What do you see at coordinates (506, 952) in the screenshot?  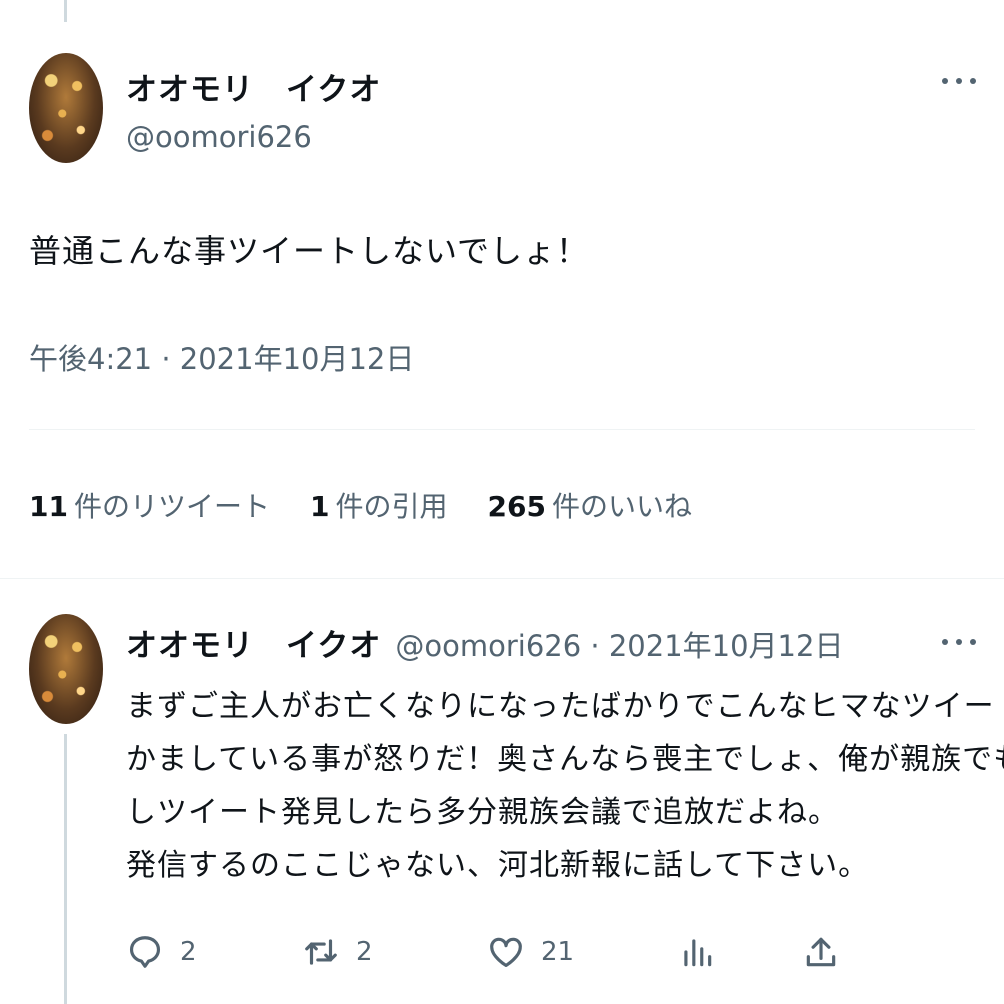 I see `like-icon` at bounding box center [506, 952].